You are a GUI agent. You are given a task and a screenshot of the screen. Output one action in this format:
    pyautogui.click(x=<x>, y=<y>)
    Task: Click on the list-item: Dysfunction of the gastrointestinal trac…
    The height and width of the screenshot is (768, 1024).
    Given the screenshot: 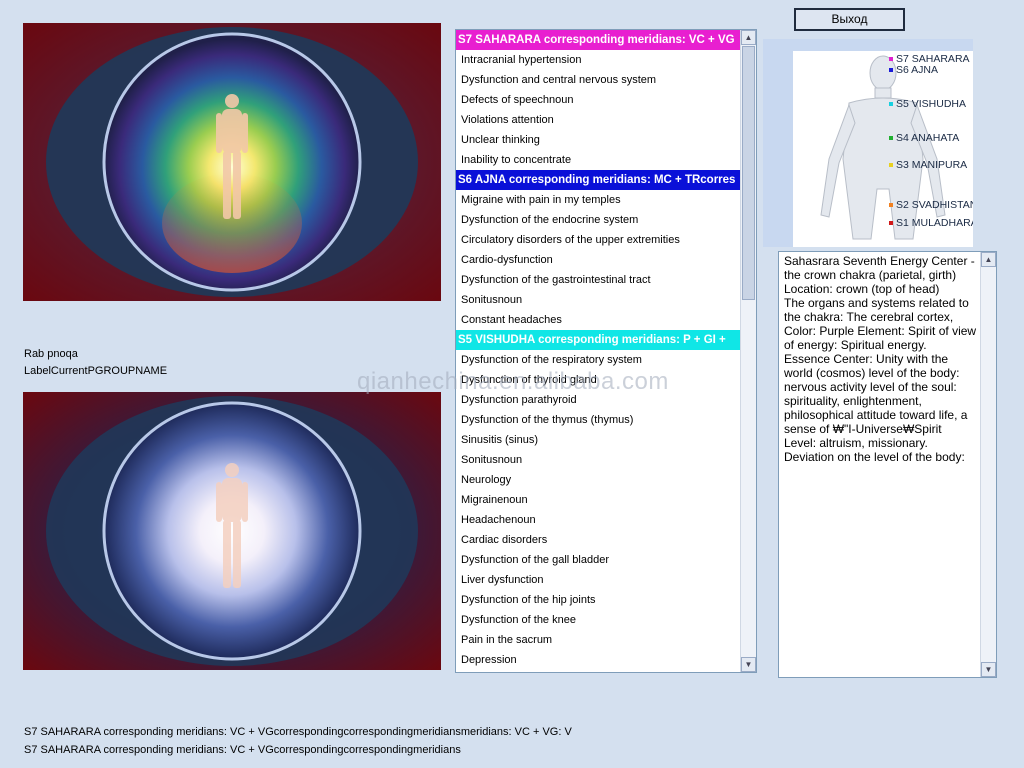 What is the action you would take?
    pyautogui.click(x=598, y=280)
    